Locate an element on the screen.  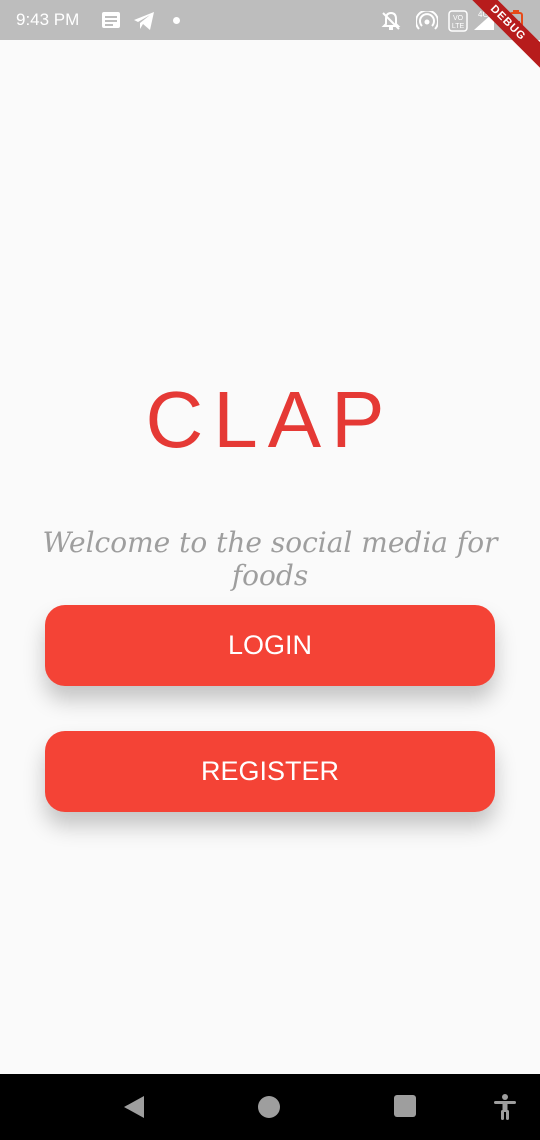
tagline: Welcome to the social media for foods is located at coordinates (270, 559).